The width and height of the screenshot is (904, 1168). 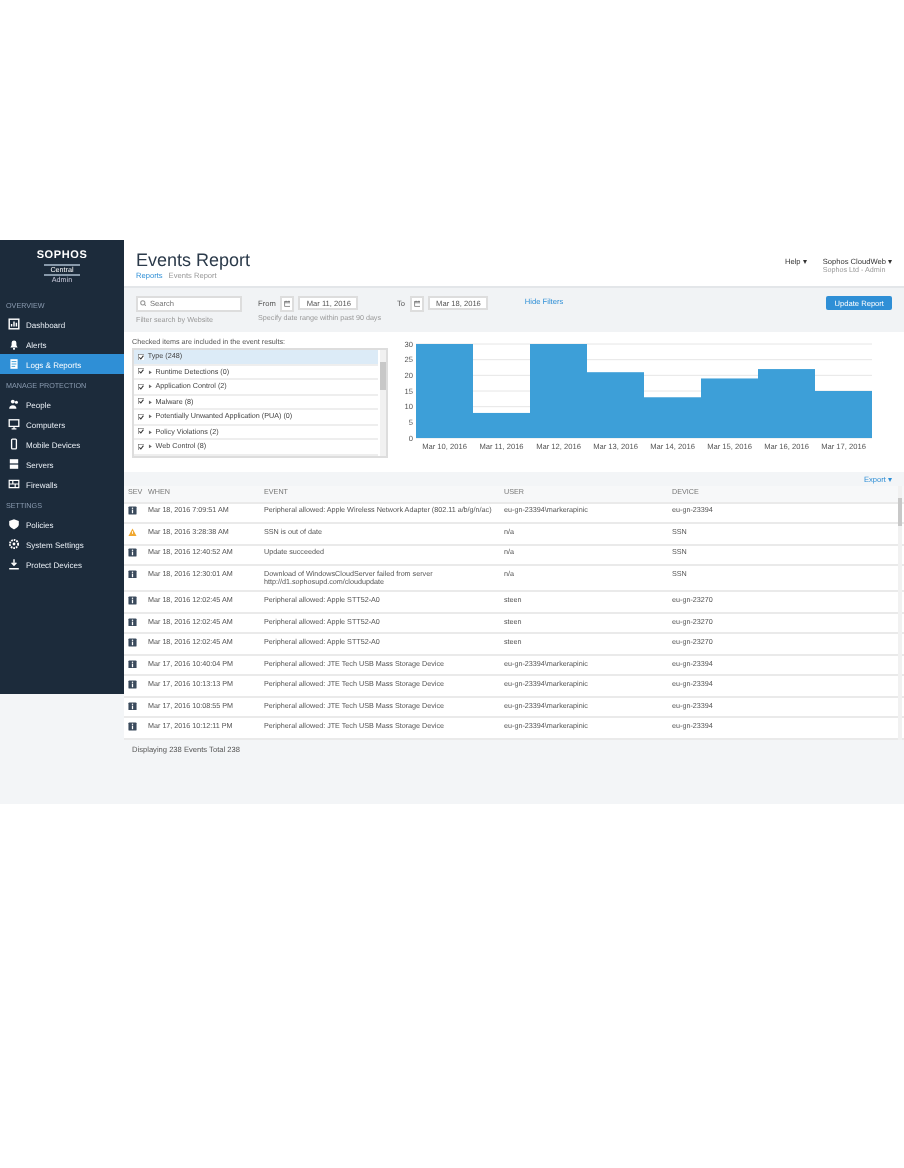 I want to click on dashboard-icon, so click(x=14, y=324).